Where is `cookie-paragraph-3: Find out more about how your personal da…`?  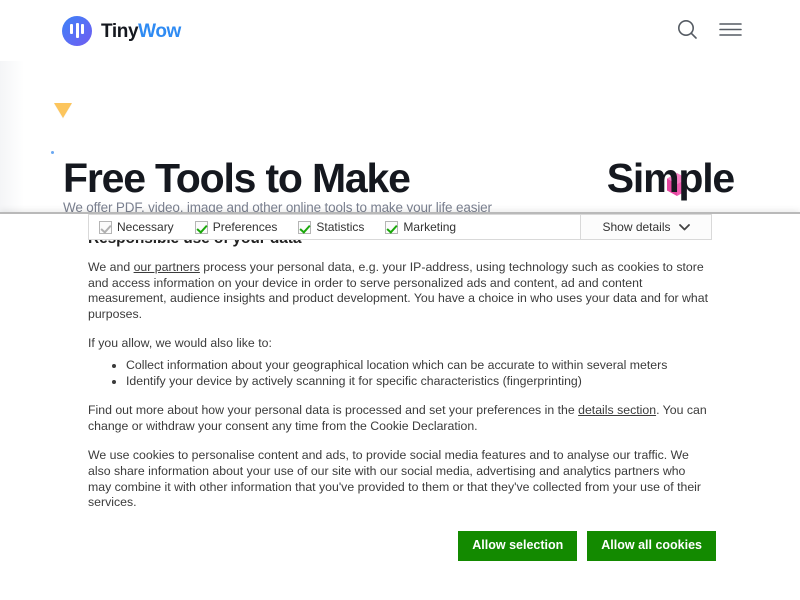
cookie-paragraph-3: Find out more about how your personal da… is located at coordinates (399, 418).